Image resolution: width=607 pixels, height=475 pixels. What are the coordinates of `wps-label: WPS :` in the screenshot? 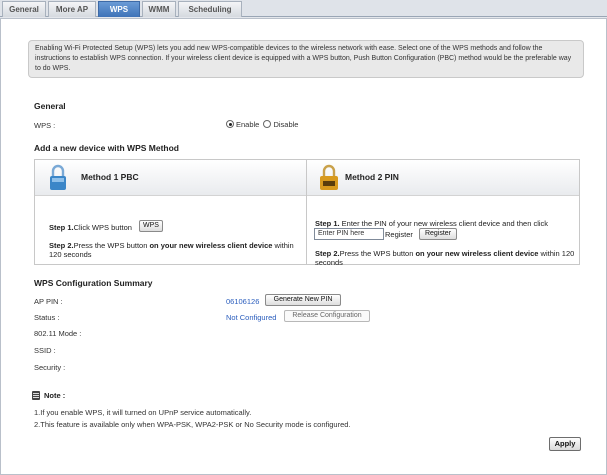 It's located at (45, 125).